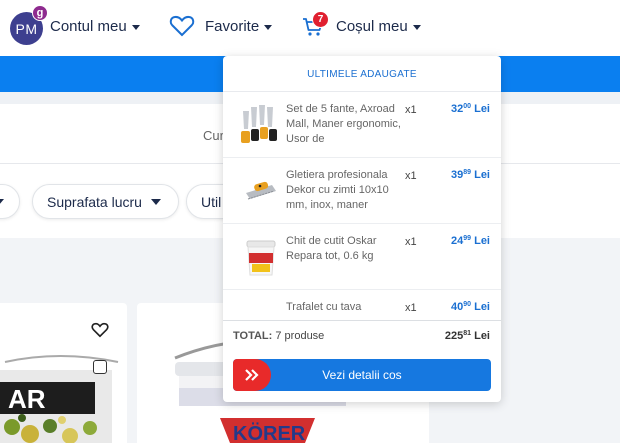  What do you see at coordinates (467, 336) in the screenshot?
I see `cart-total-amount: 22581 Lei` at bounding box center [467, 336].